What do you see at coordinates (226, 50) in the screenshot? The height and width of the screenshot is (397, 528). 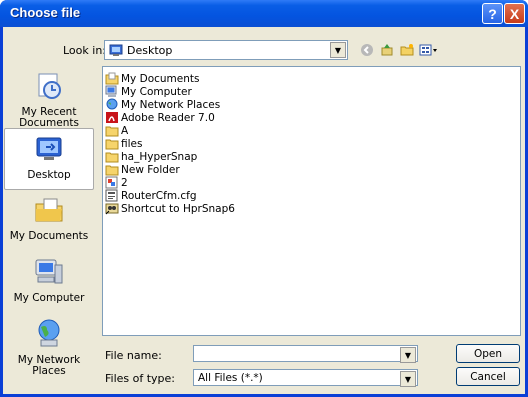 I see `look-in-dropdown: Desktop ▼` at bounding box center [226, 50].